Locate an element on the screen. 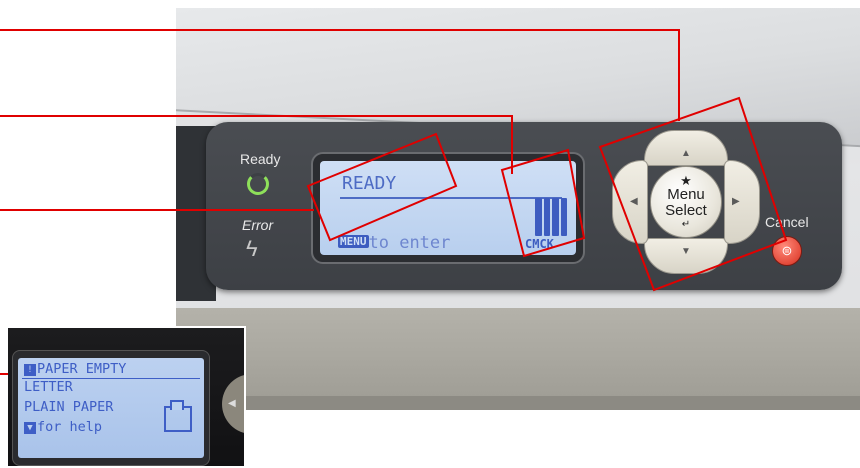  callout-line-ink is located at coordinates (256, 144).